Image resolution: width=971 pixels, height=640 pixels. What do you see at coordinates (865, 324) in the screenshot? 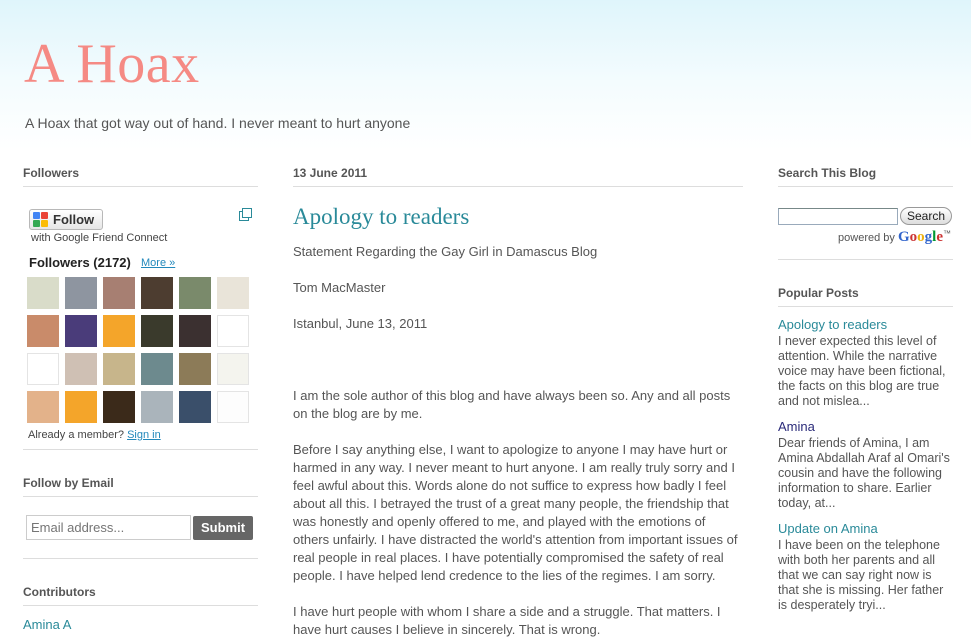
I see `popular-post-link: Apology to readers` at bounding box center [865, 324].